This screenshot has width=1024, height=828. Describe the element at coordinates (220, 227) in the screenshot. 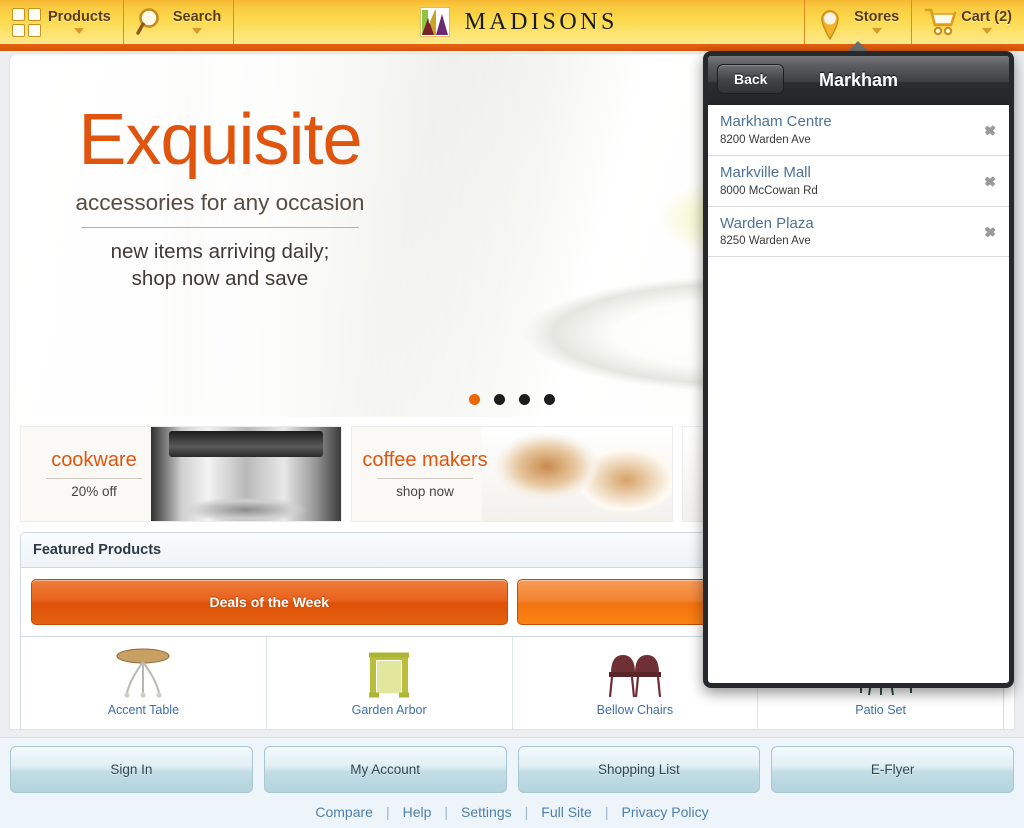

I see `hero-divider` at that location.